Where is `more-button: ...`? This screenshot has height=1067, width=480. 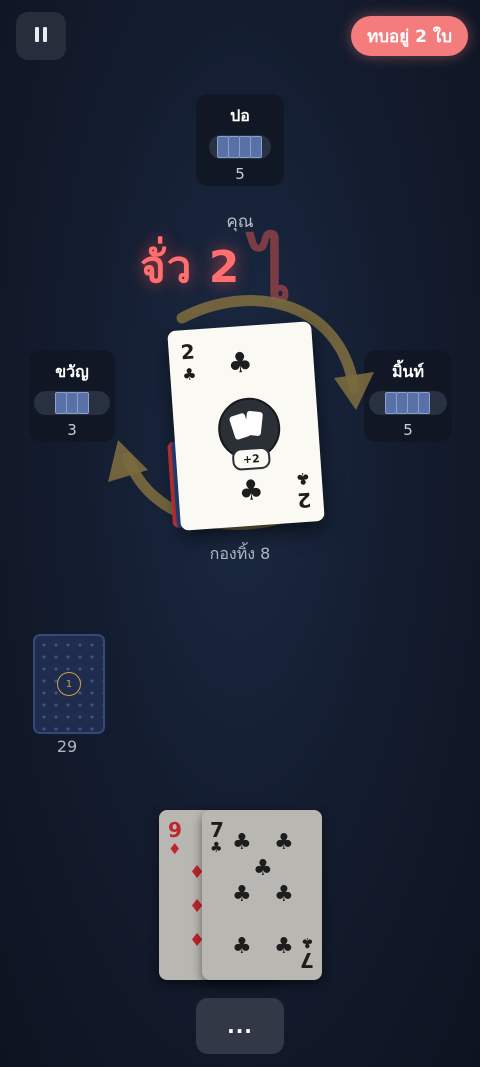 more-button: ... is located at coordinates (240, 1026).